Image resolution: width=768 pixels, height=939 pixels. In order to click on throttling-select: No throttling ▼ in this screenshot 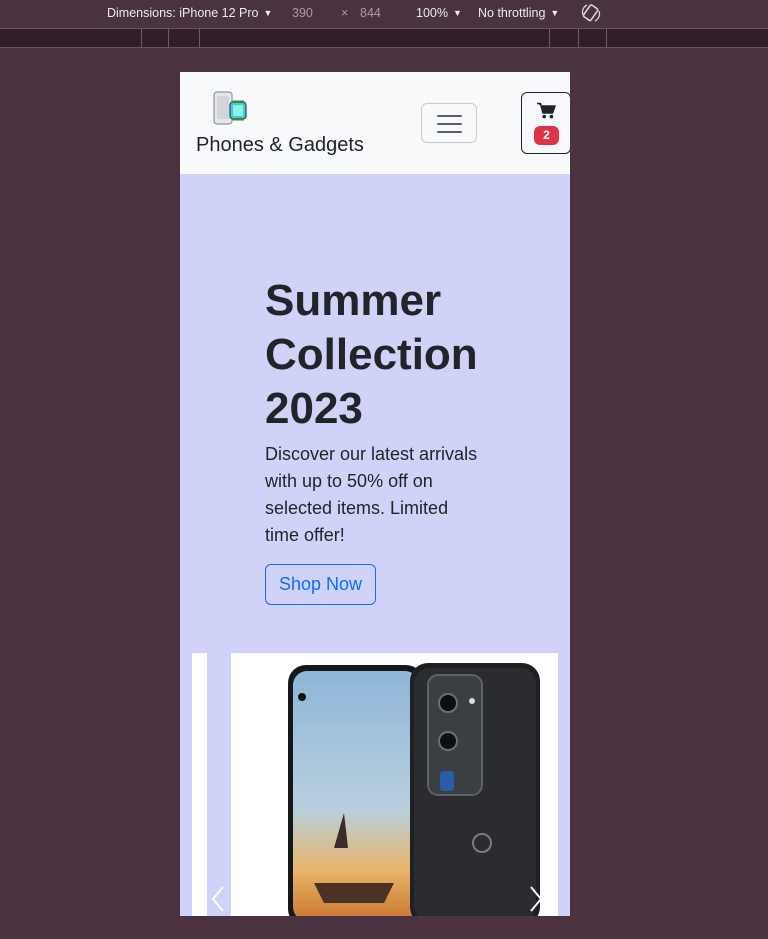, I will do `click(518, 13)`.